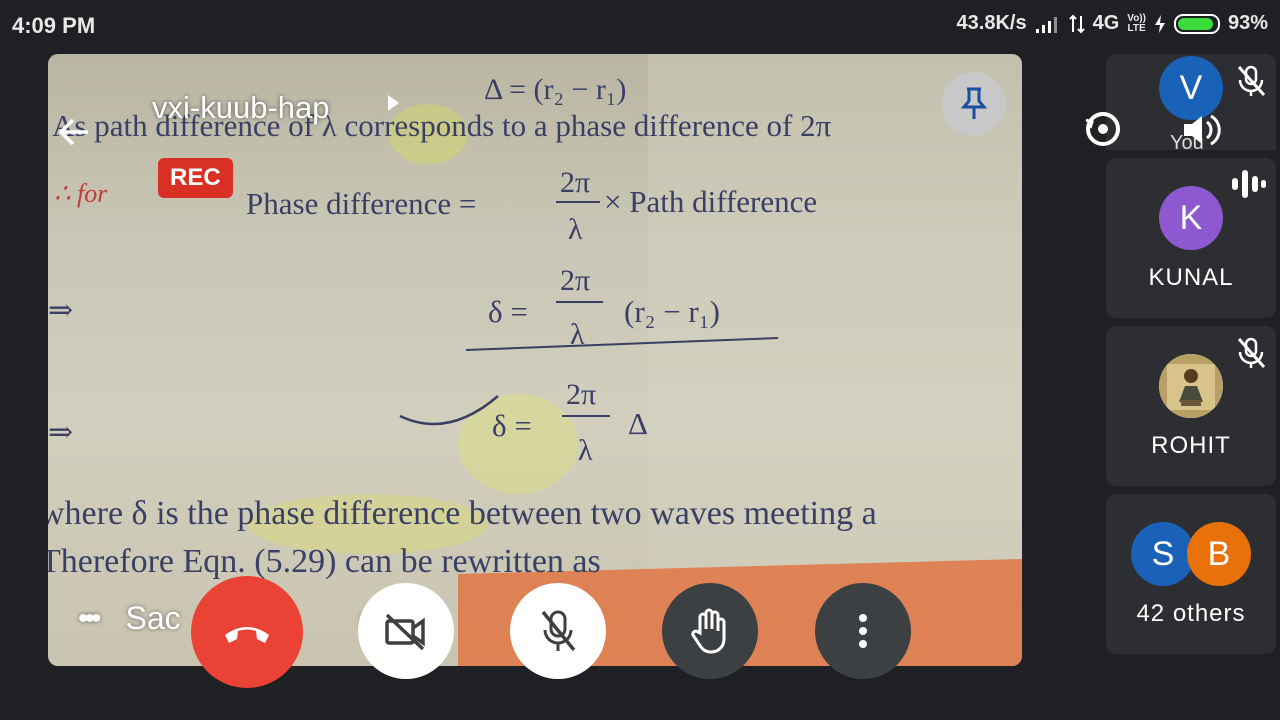 The image size is (1280, 720). Describe the element at coordinates (585, 450) in the screenshot. I see `fraction-denominator-3: λ` at that location.